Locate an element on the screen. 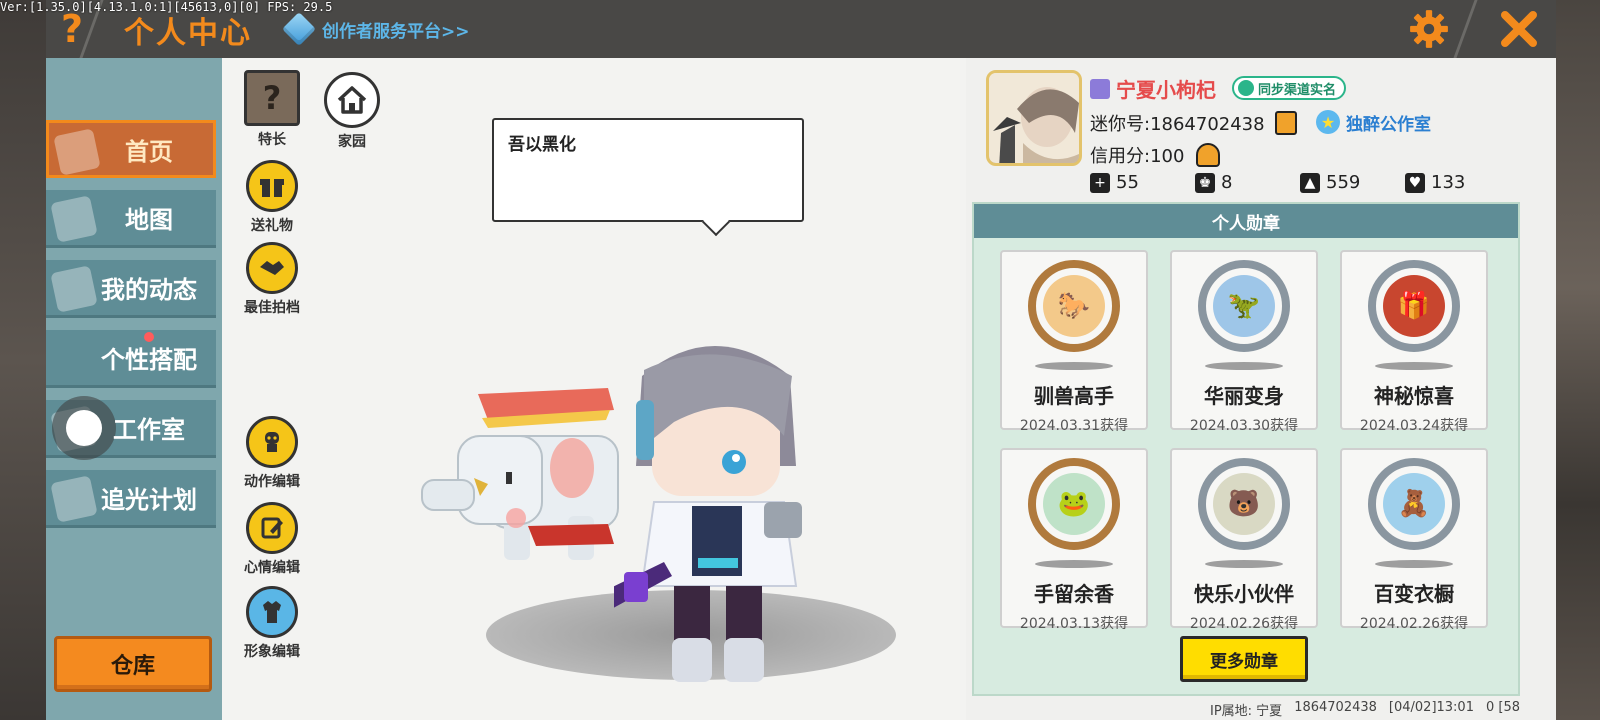  home-label: 家园 is located at coordinates (352, 142).